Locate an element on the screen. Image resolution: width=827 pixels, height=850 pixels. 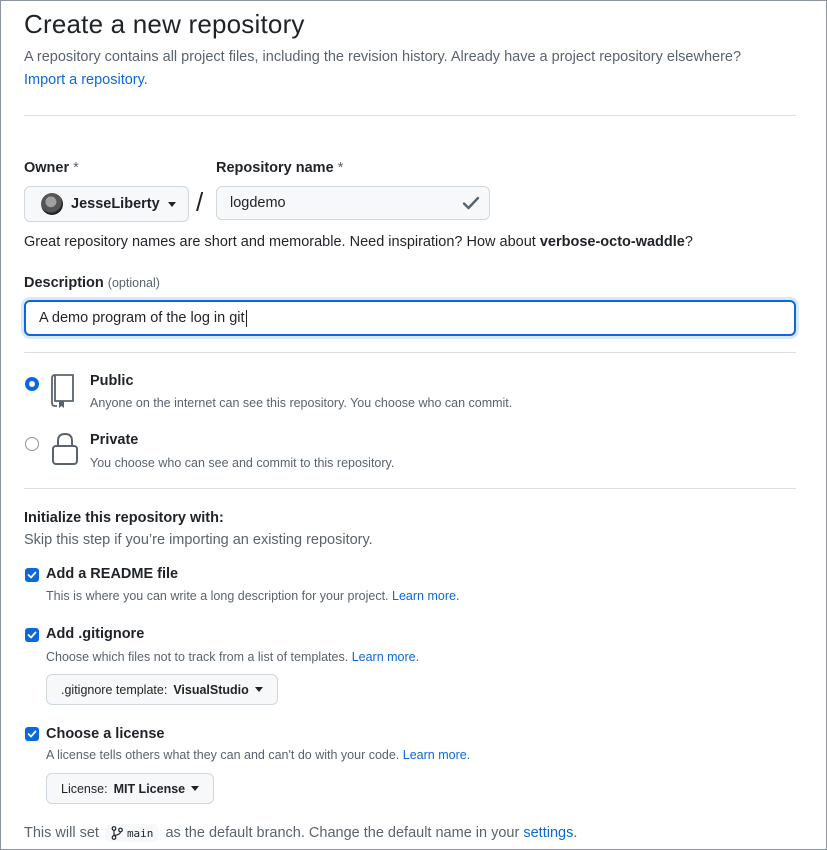
repo-icon is located at coordinates (62, 391).